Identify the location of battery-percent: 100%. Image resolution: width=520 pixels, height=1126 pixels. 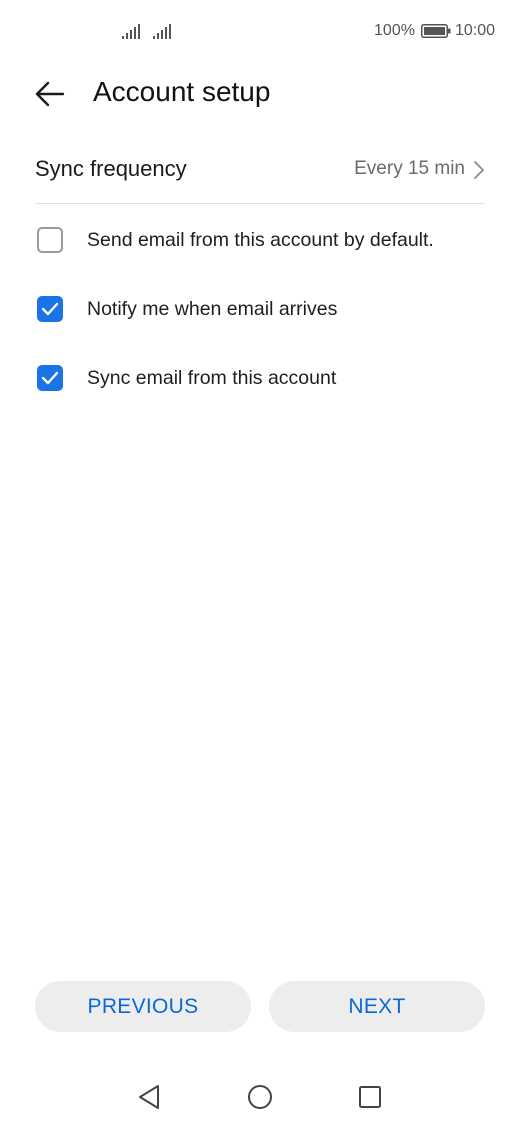
(394, 30).